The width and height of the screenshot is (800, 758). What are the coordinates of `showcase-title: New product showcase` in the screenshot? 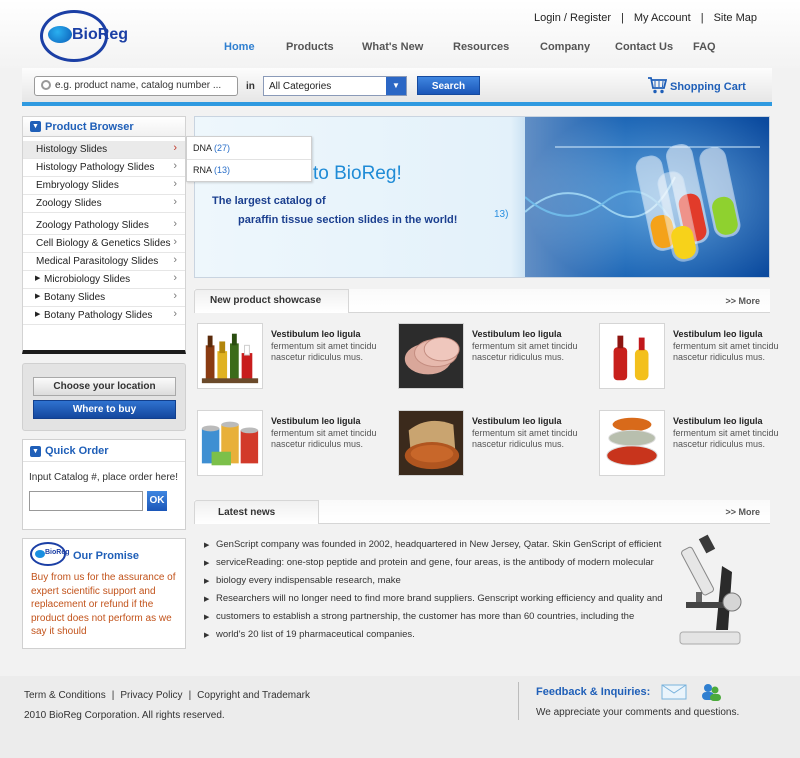 It's located at (266, 300).